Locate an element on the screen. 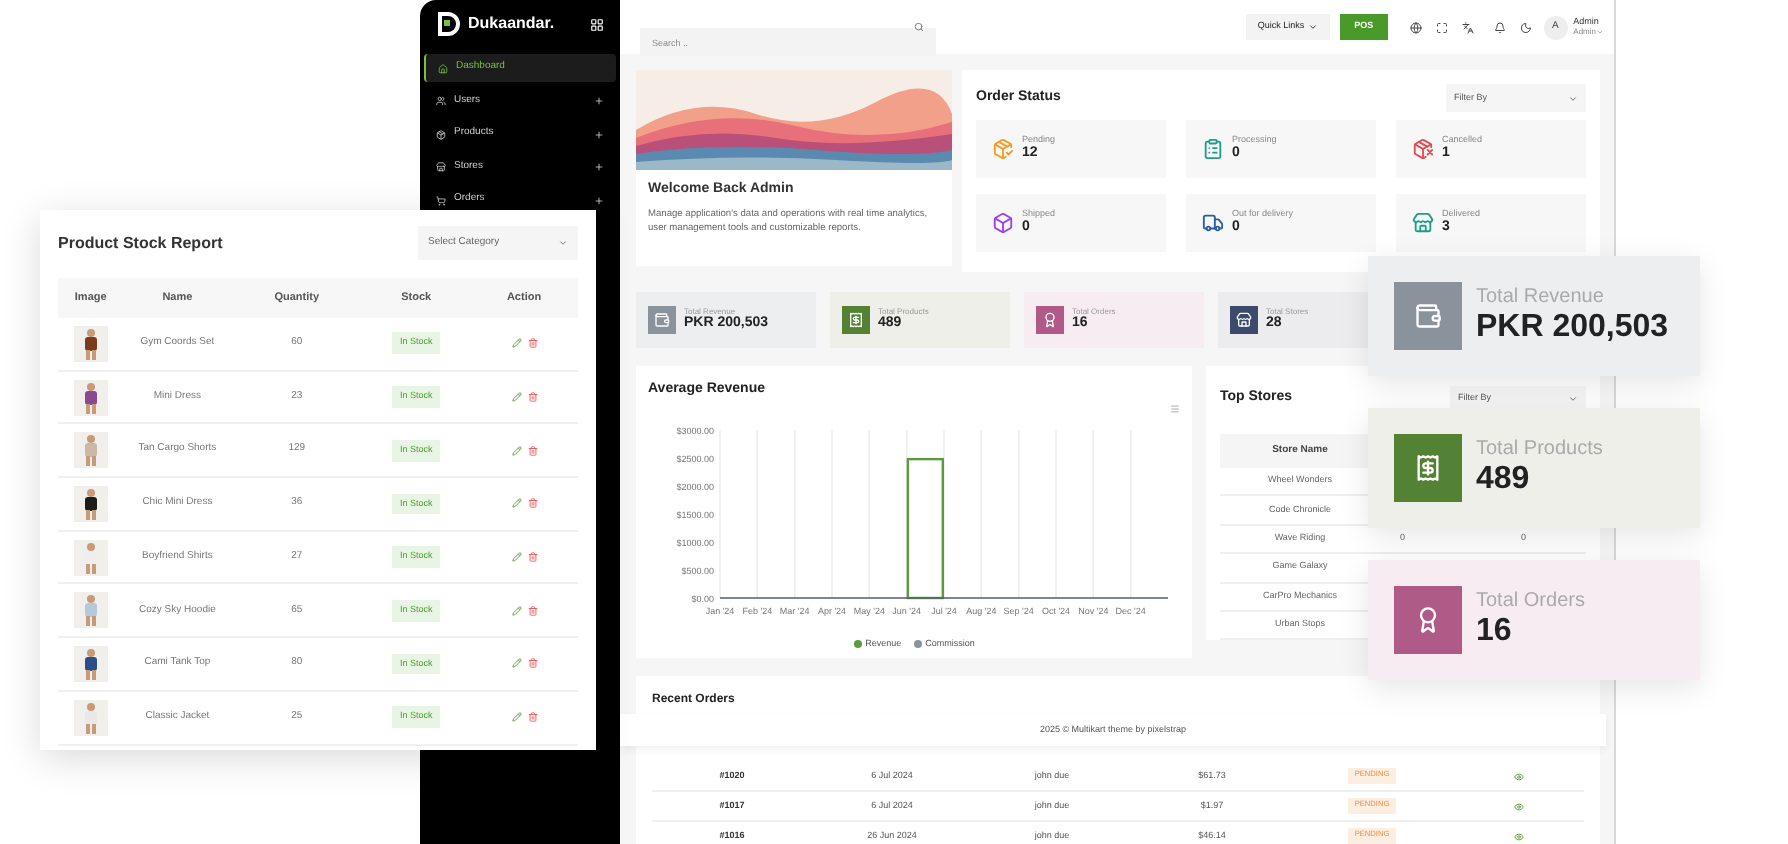  card-label: Total Revenue is located at coordinates (1541, 298).